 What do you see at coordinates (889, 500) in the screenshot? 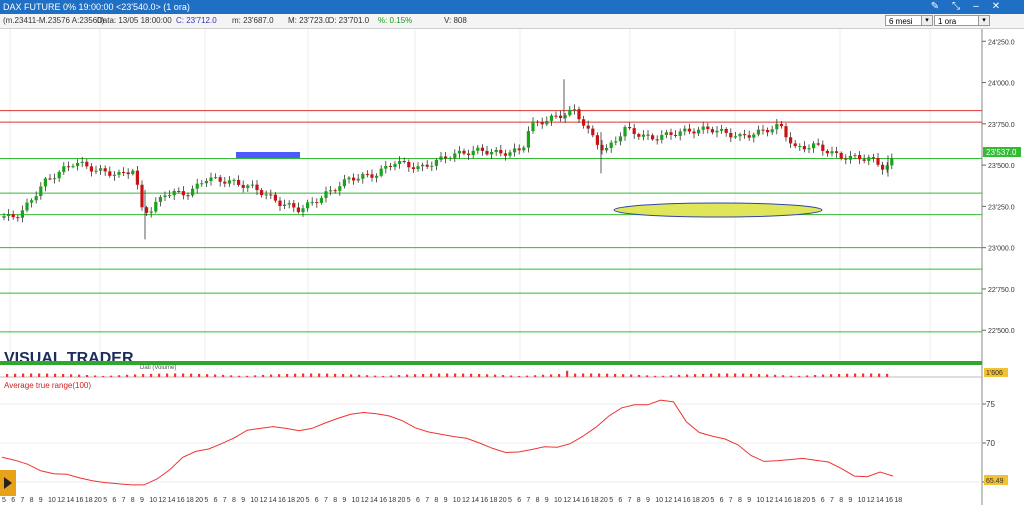
I see `time-tick-label: 16` at bounding box center [889, 500].